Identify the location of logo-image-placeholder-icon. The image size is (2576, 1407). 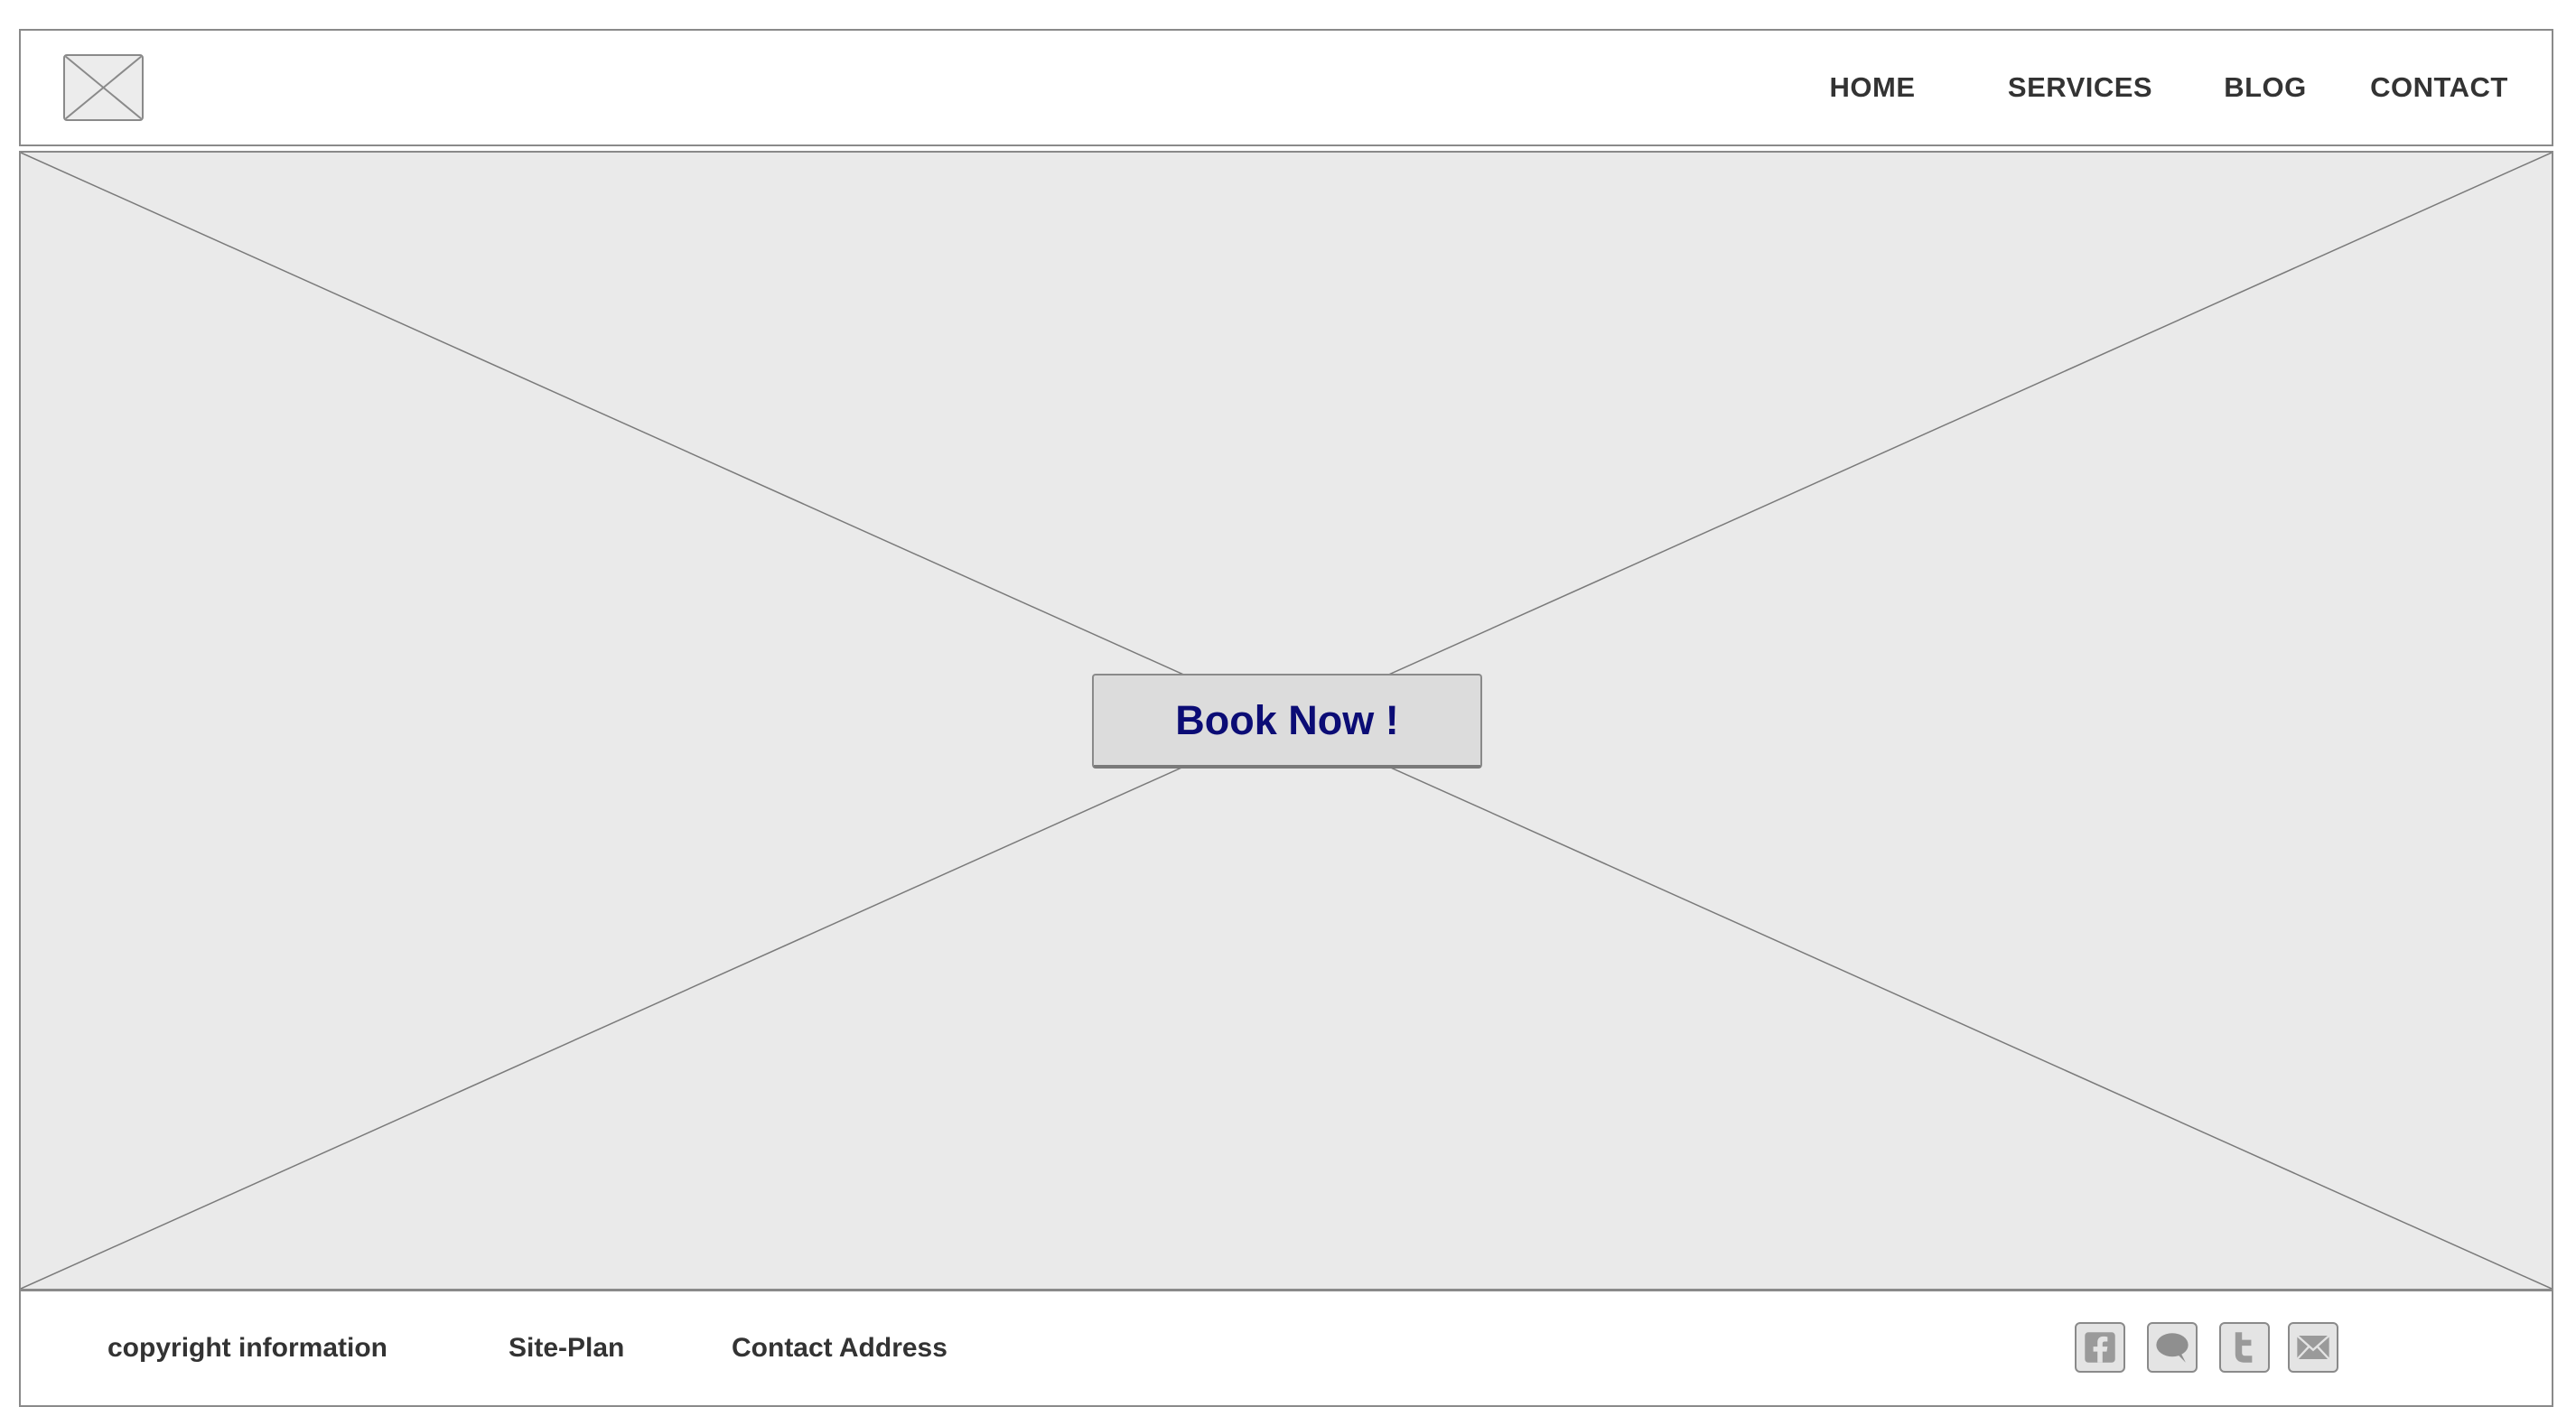
(103, 87).